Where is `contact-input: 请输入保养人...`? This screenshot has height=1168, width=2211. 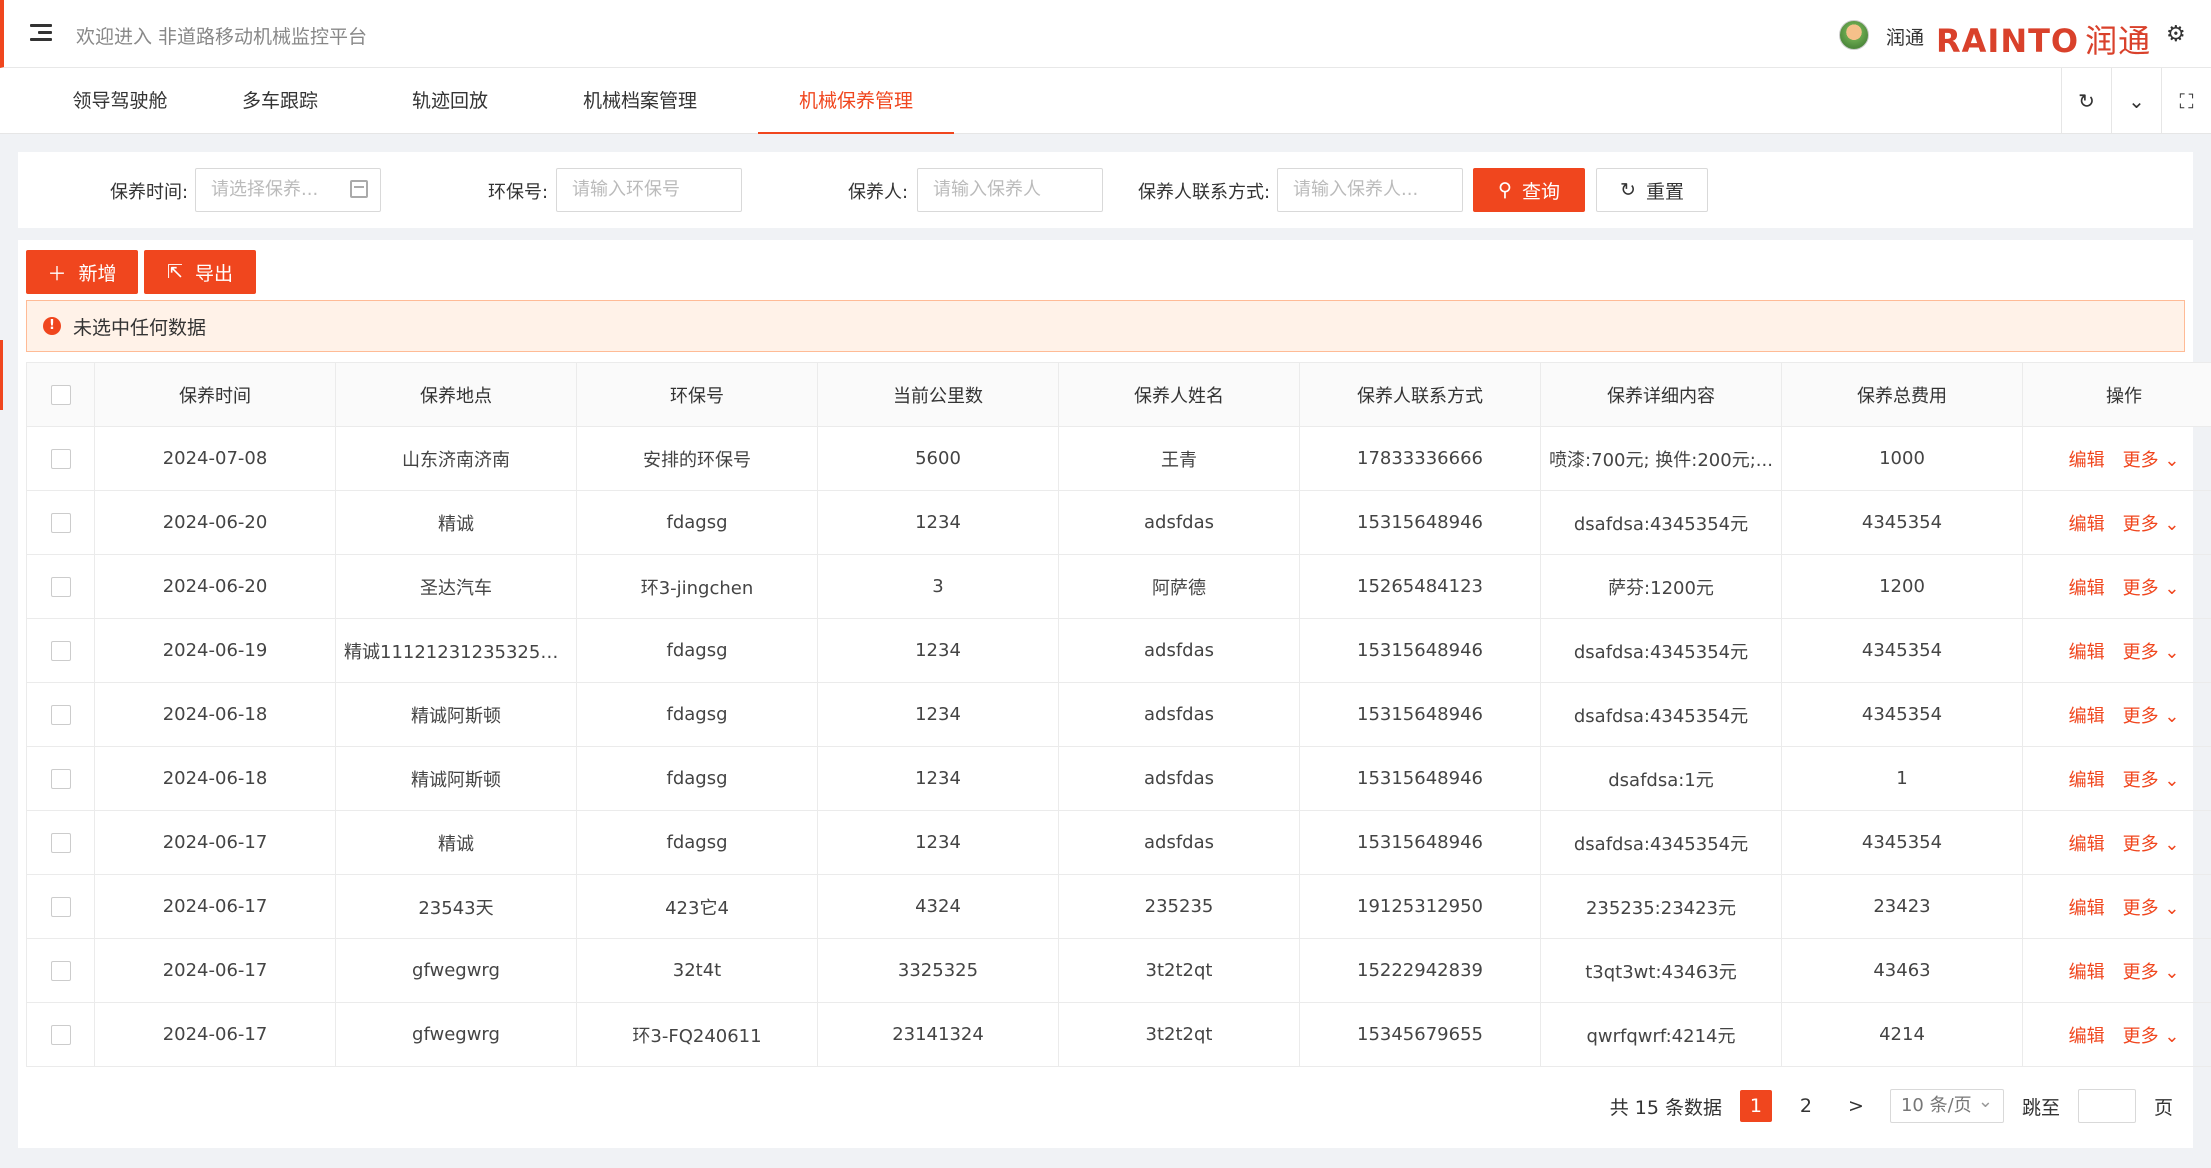 contact-input: 请输入保养人... is located at coordinates (1370, 190).